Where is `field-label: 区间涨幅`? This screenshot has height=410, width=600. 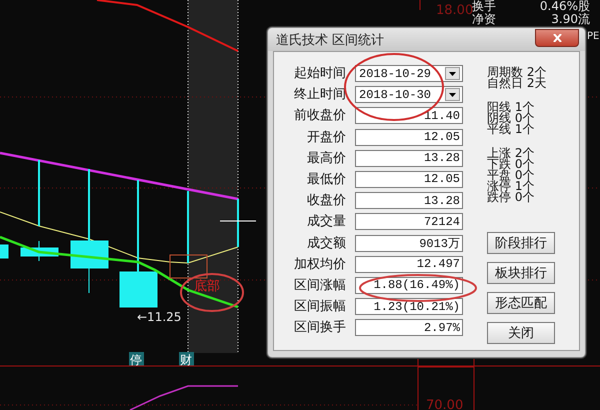
field-label: 区间涨幅 is located at coordinates (319, 285).